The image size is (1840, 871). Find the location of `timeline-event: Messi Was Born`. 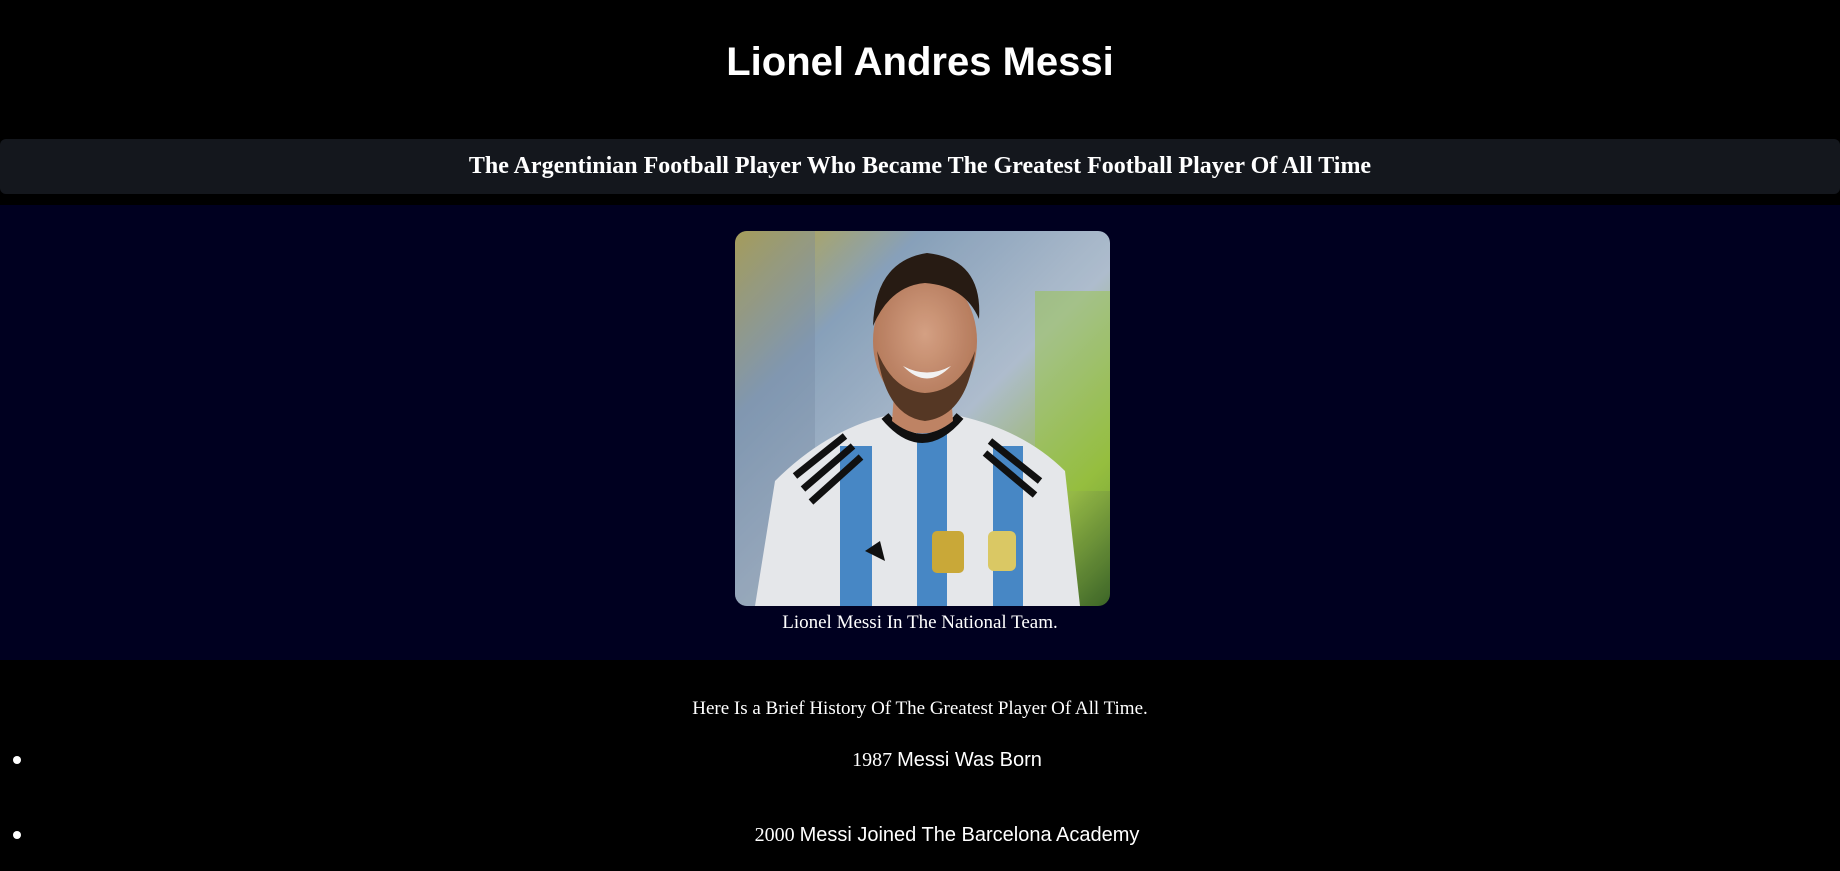

timeline-event: Messi Was Born is located at coordinates (969, 760).